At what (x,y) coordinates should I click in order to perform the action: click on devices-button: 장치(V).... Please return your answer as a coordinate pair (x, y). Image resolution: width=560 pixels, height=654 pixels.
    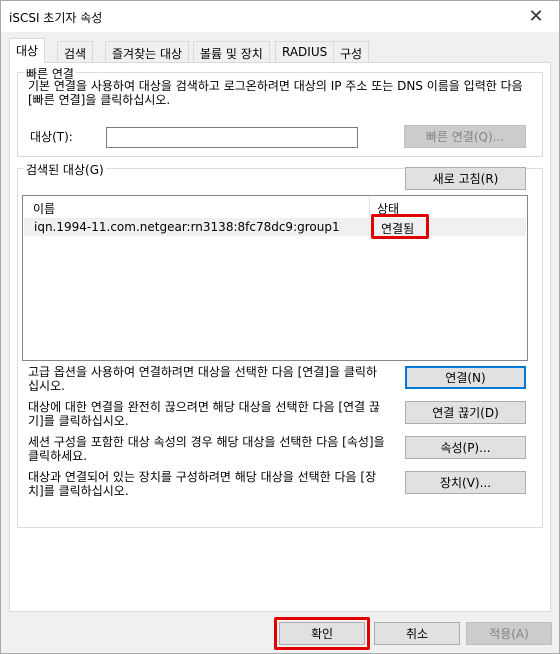
    Looking at the image, I should click on (465, 482).